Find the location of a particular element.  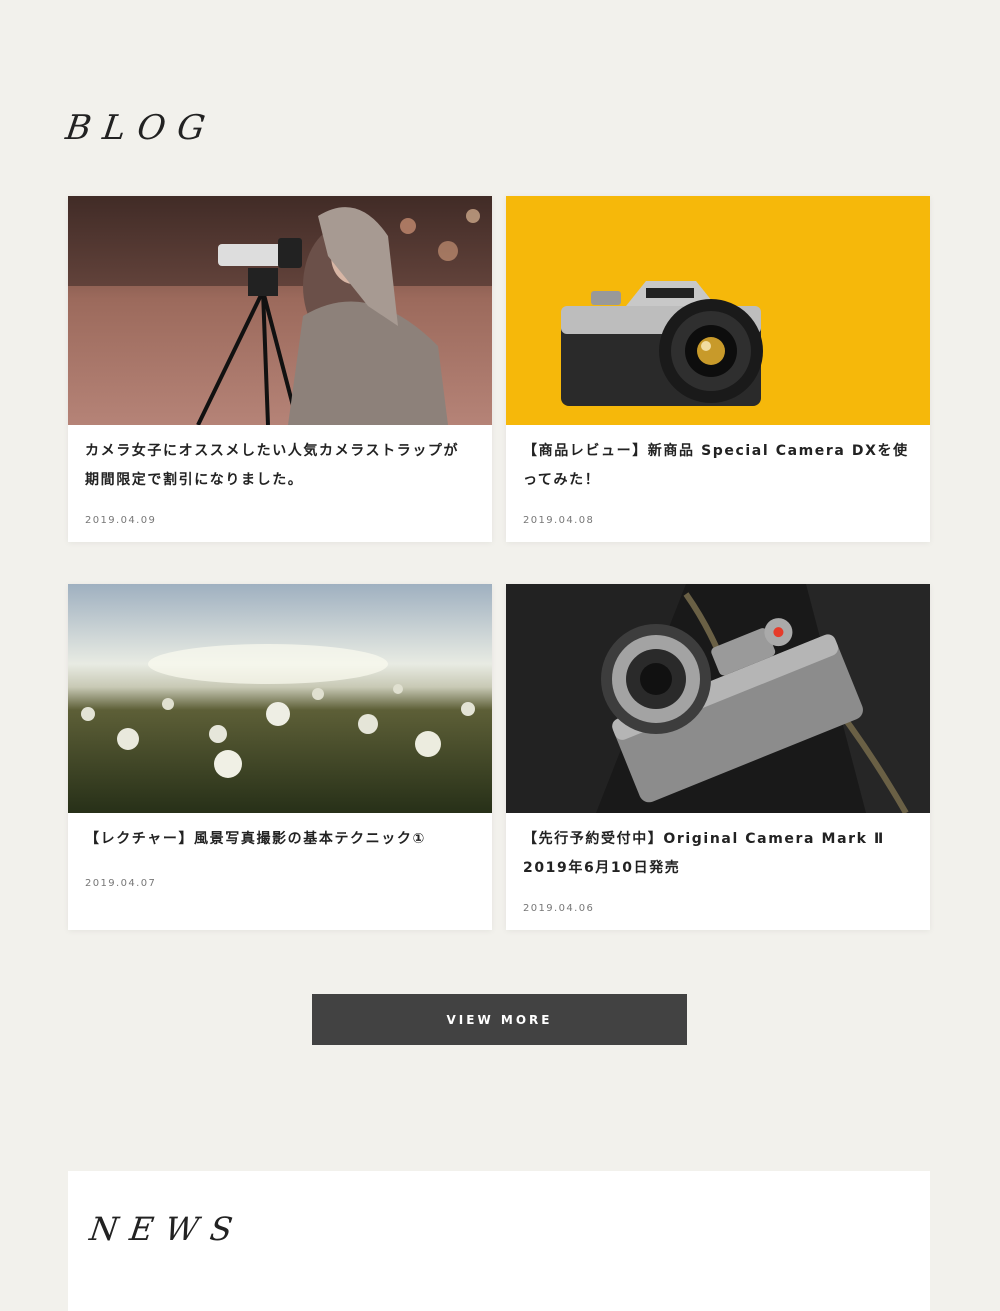

post-date: 2019.04.09 is located at coordinates (121, 520).